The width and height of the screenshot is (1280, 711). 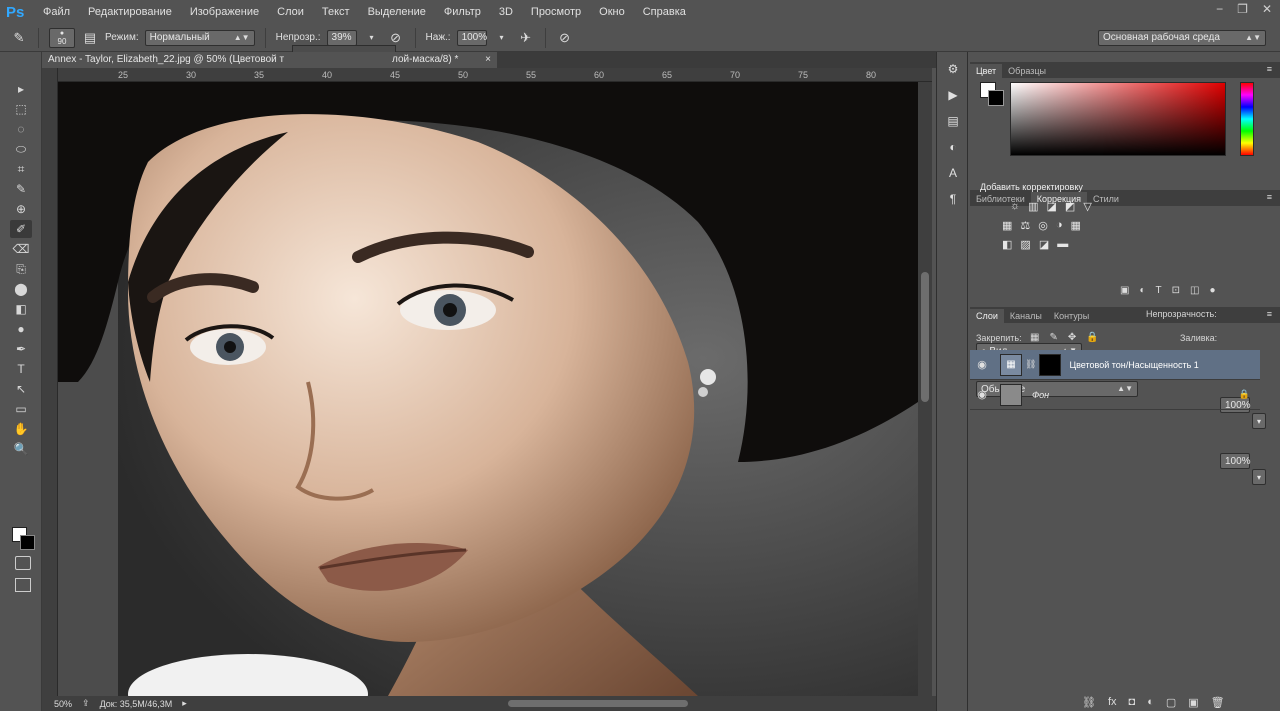 What do you see at coordinates (21, 149) in the screenshot?
I see `quick-select-tool-icon: ⬭` at bounding box center [21, 149].